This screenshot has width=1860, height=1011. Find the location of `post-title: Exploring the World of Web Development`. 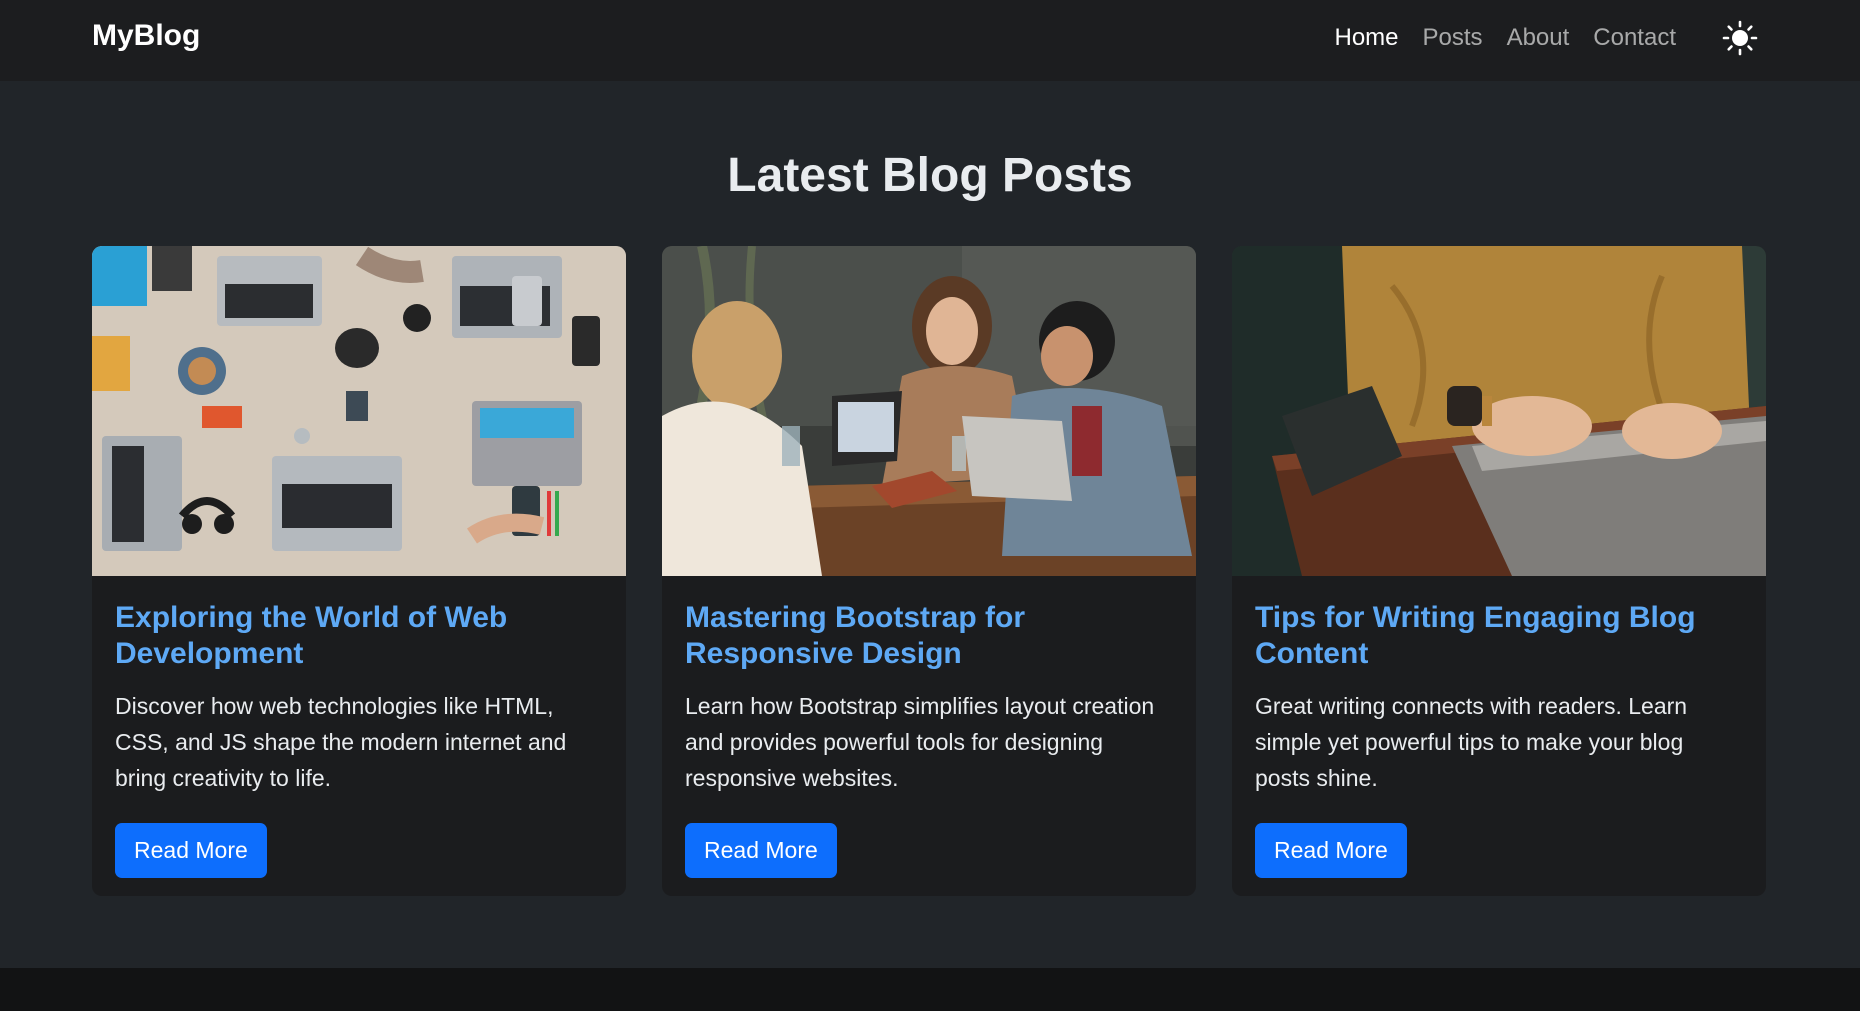

post-title: Exploring the World of Web Development is located at coordinates (358, 636).